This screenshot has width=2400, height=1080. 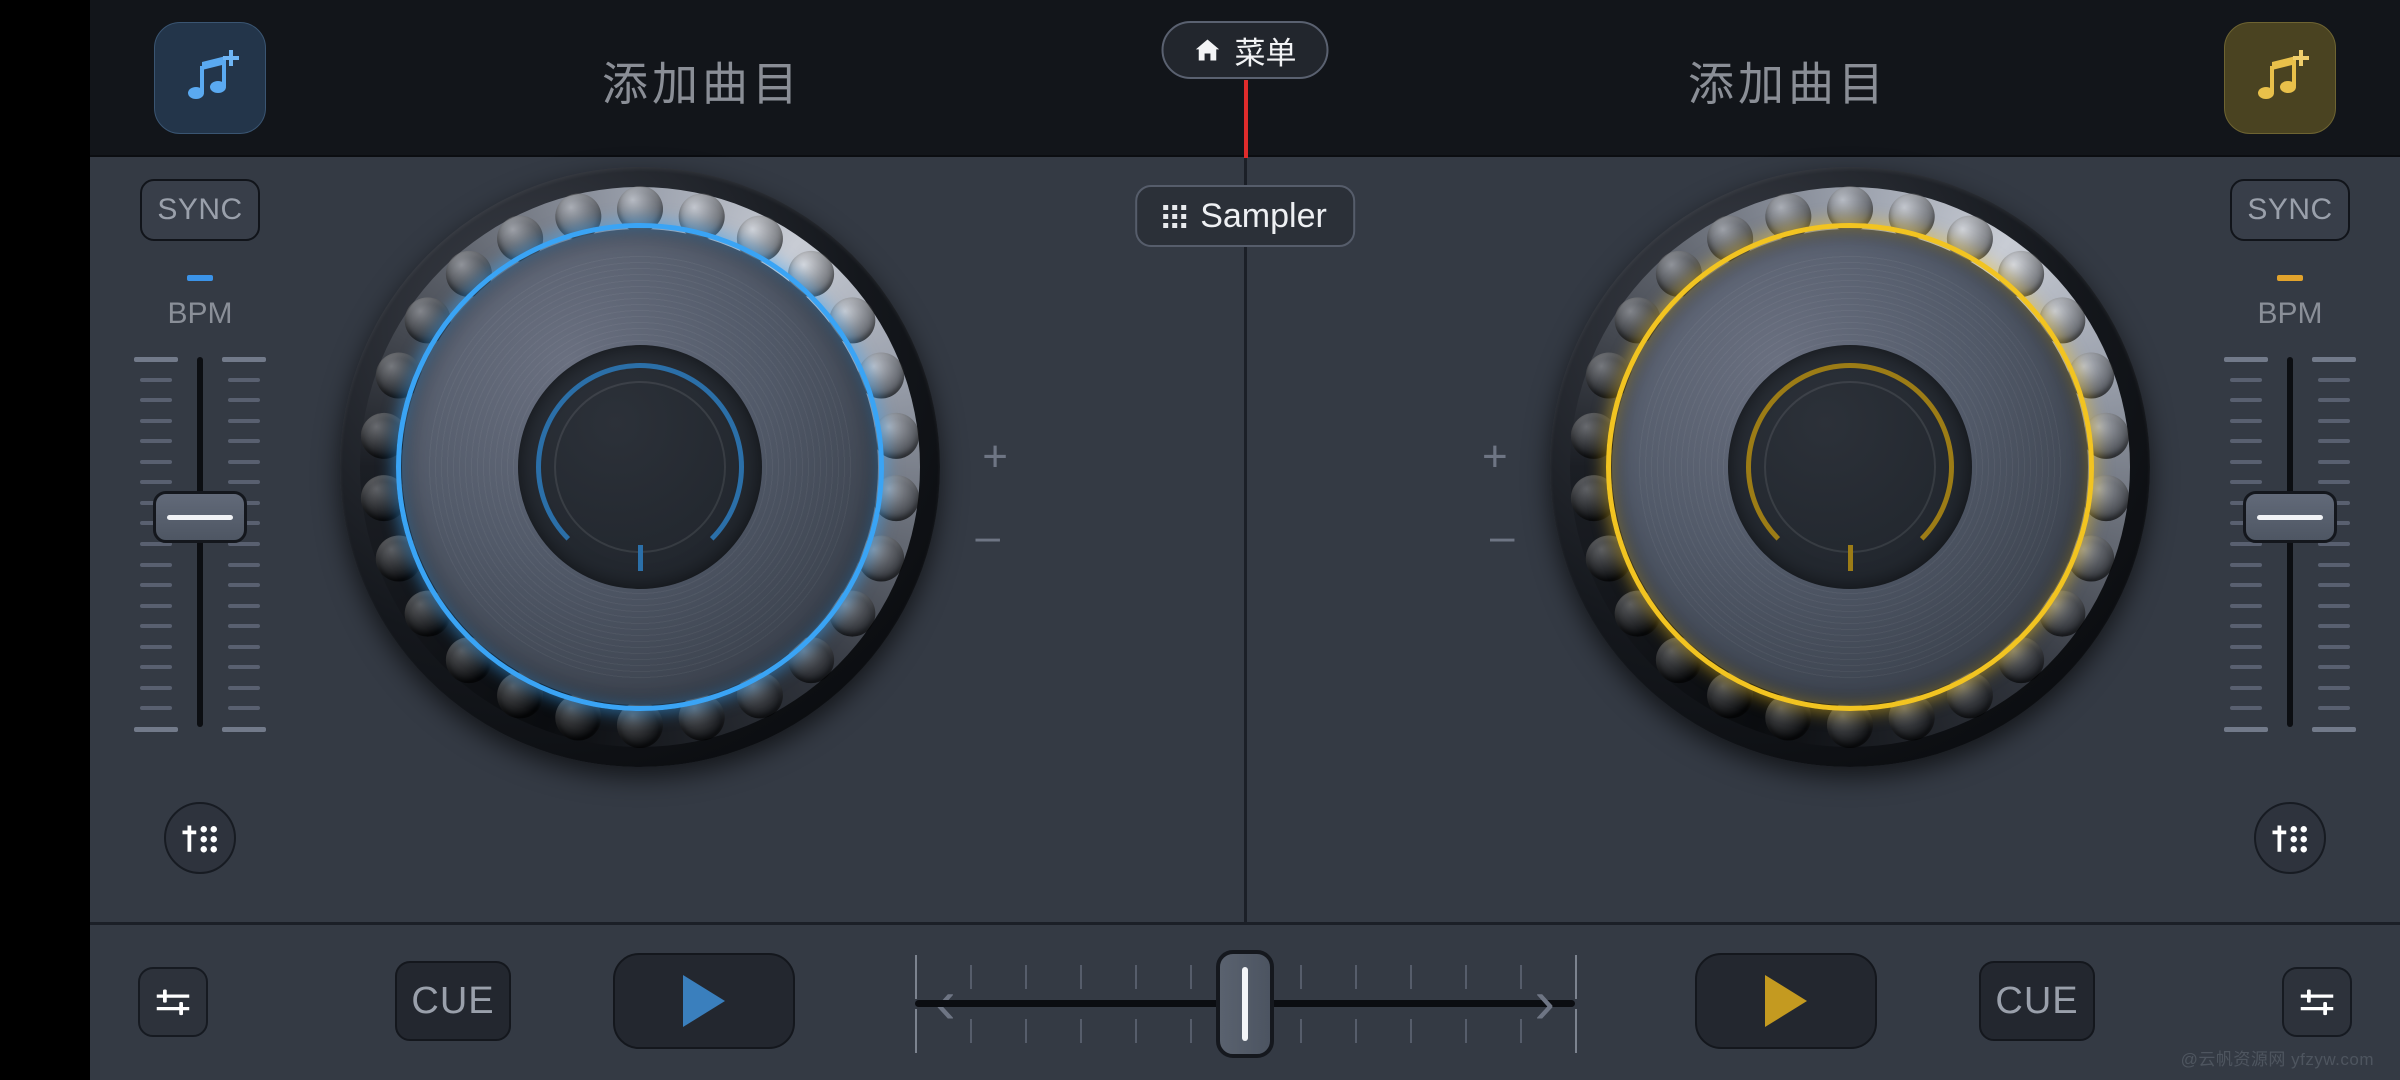 I want to click on cue-button-deck-b: CUE, so click(x=2037, y=1001).